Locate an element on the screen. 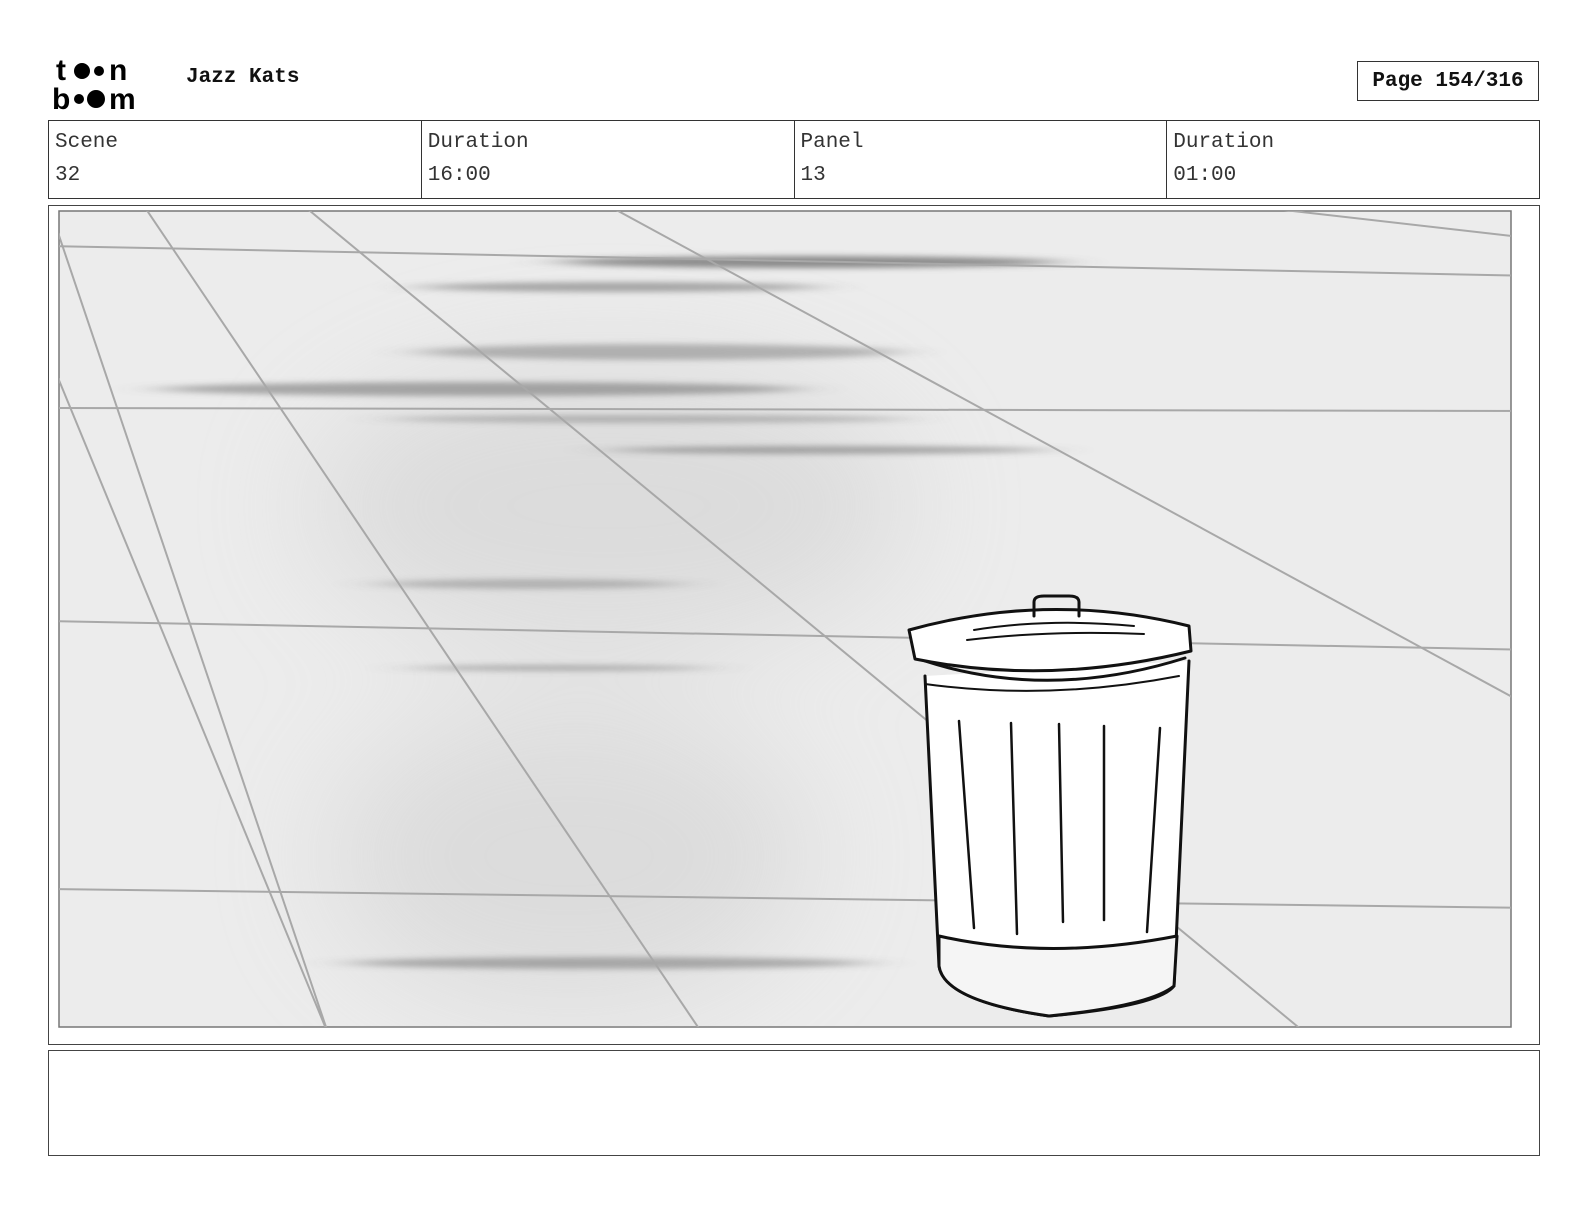 The height and width of the screenshot is (1224, 1584). scene-duration-value: 16:00 is located at coordinates (459, 175).